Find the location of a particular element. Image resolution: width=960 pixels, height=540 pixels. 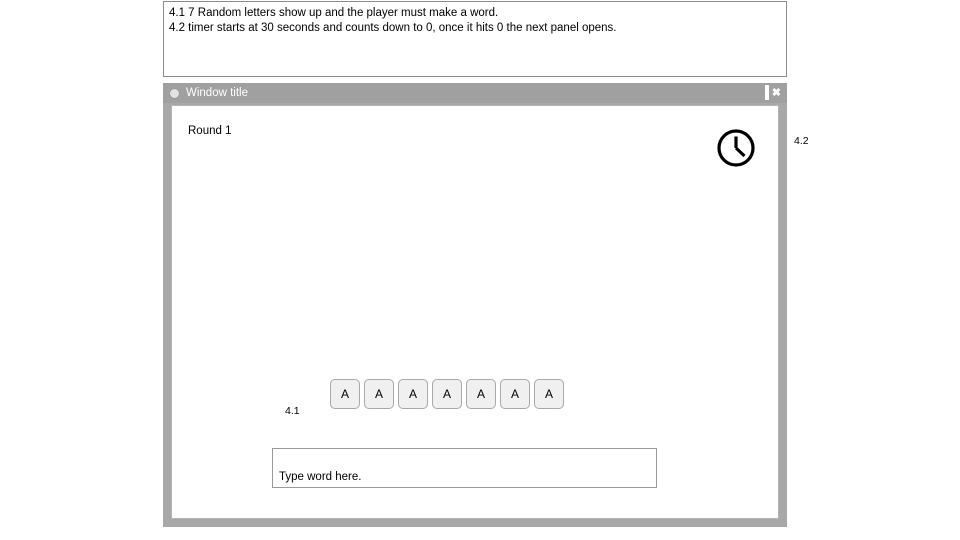

window-menu-circle-icon is located at coordinates (174, 93).